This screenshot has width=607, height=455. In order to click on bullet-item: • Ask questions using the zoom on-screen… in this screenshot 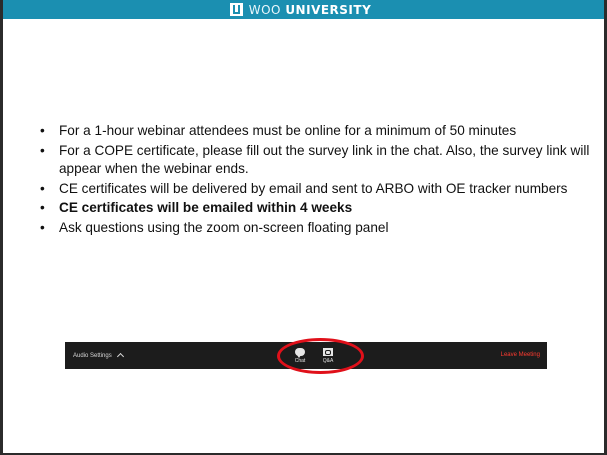, I will do `click(315, 228)`.